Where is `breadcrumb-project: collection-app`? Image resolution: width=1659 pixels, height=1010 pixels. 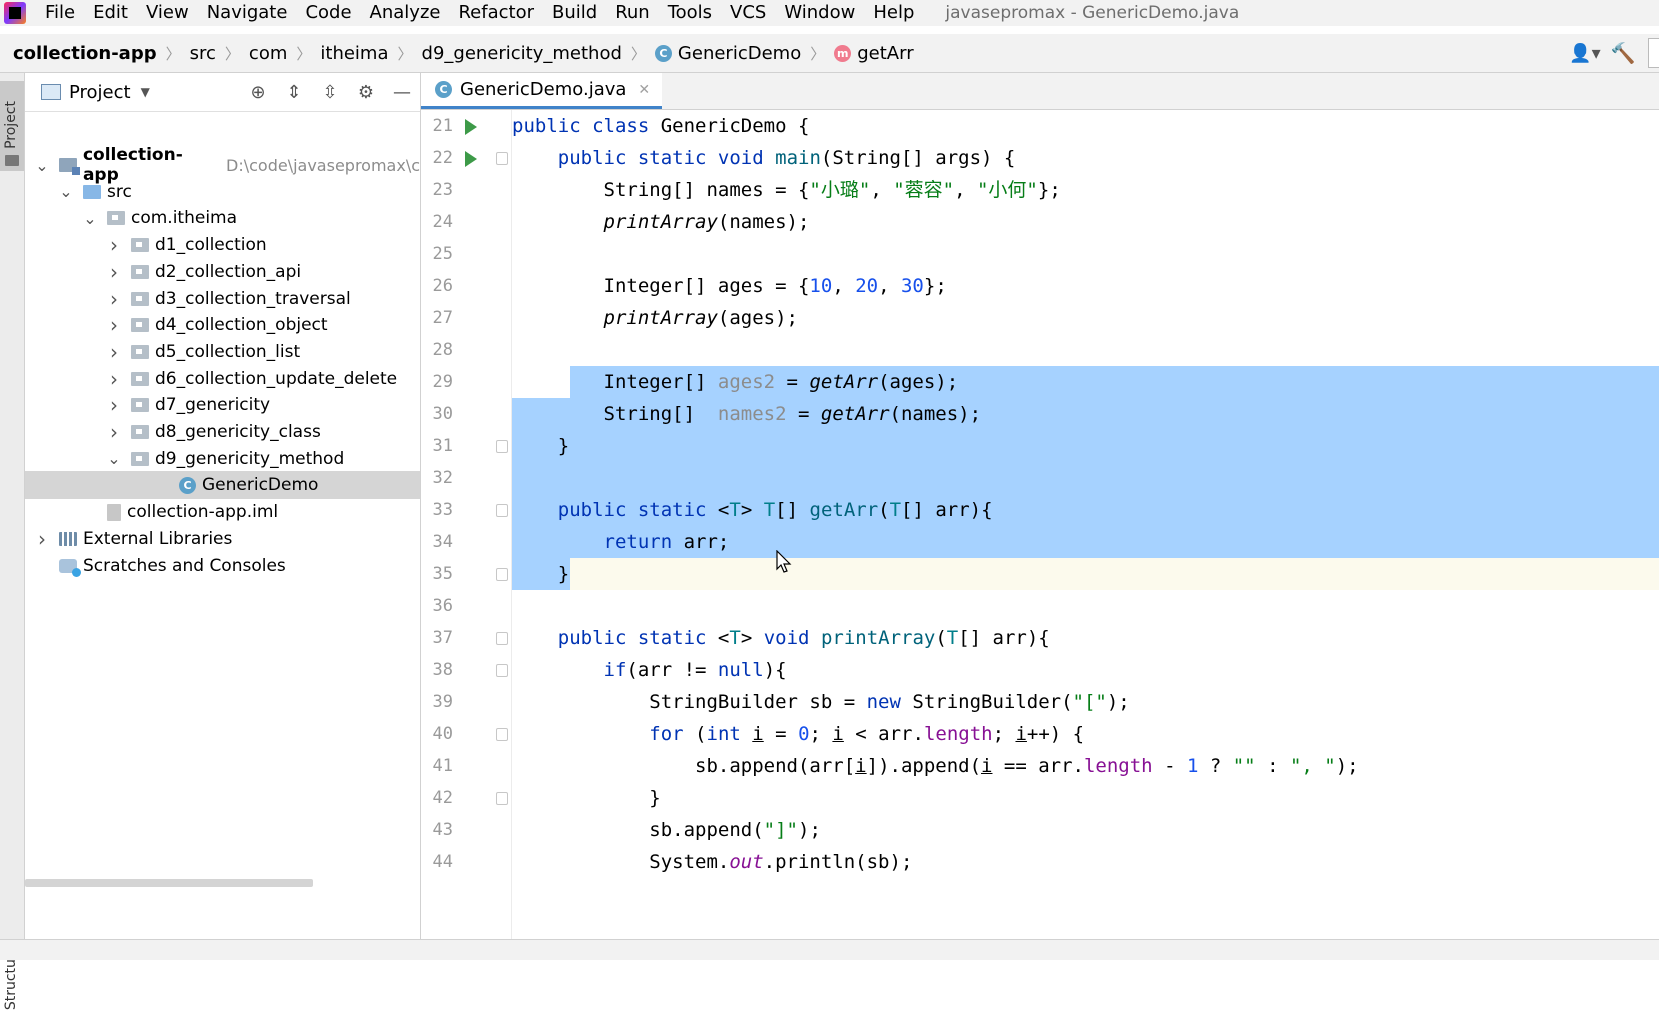 breadcrumb-project: collection-app is located at coordinates (85, 53).